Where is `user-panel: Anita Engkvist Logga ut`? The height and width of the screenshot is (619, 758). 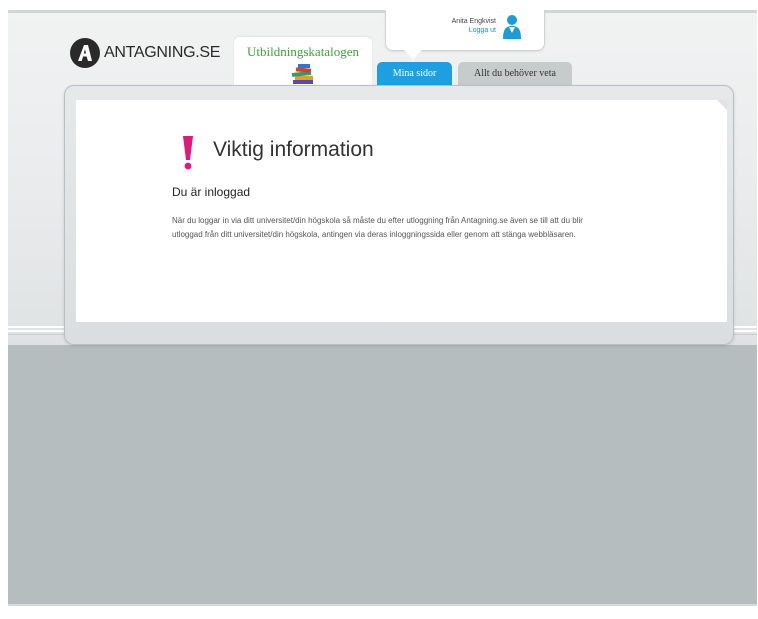 user-panel: Anita Engkvist Logga ut is located at coordinates (465, 34).